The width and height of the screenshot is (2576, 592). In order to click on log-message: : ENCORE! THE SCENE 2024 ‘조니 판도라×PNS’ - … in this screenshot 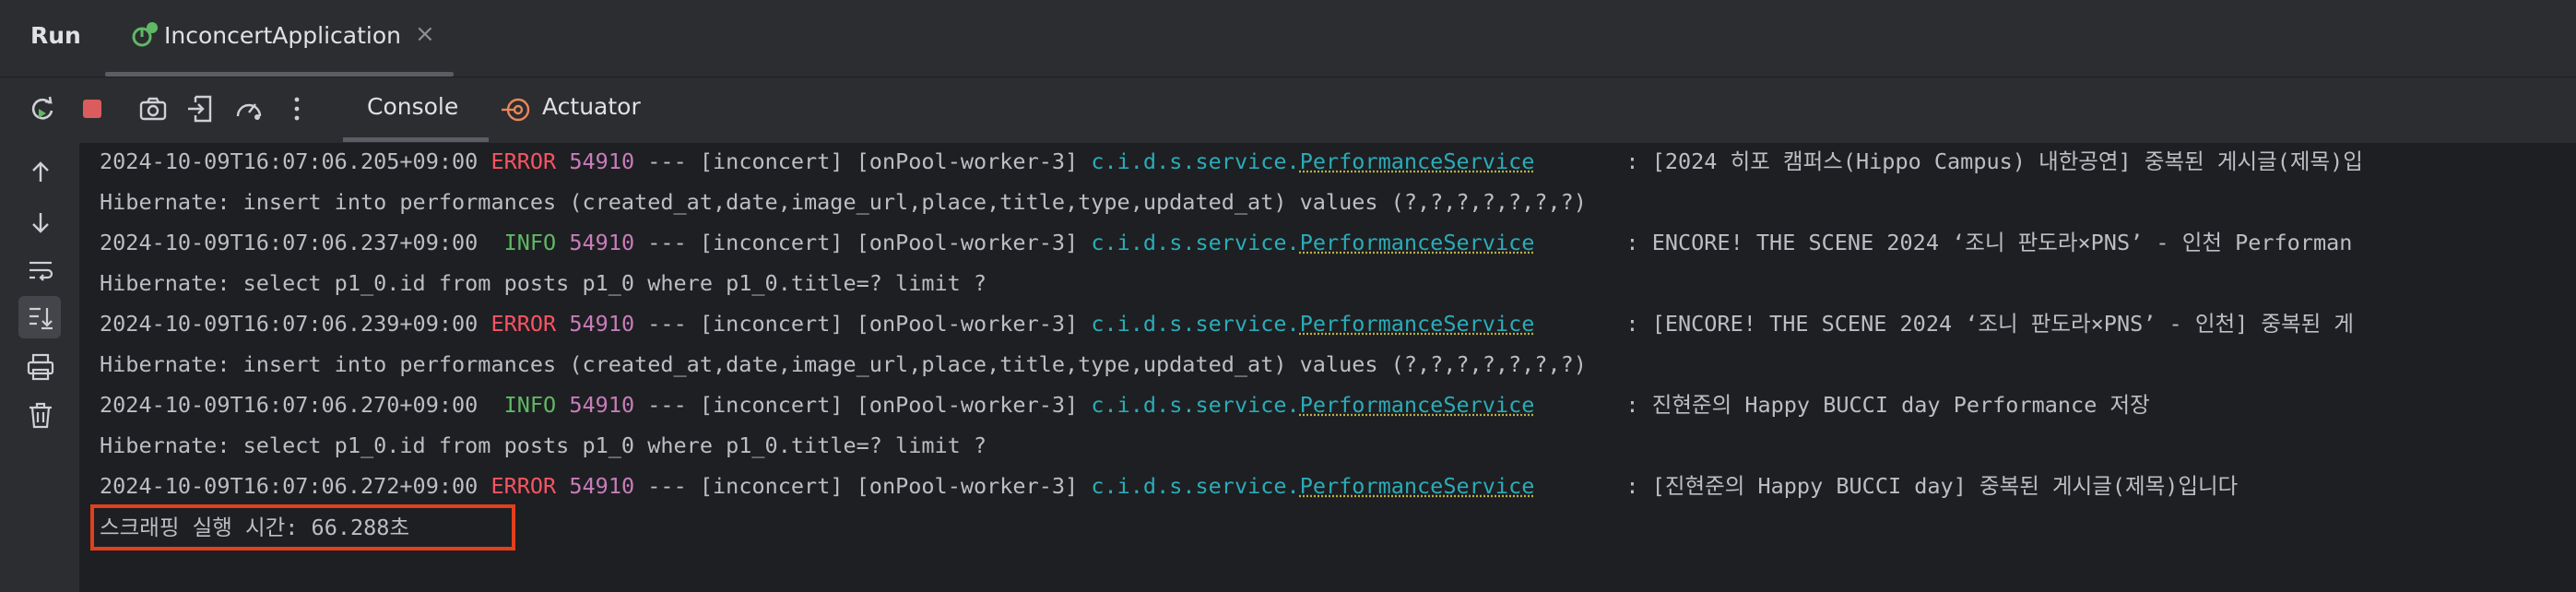, I will do `click(1943, 242)`.